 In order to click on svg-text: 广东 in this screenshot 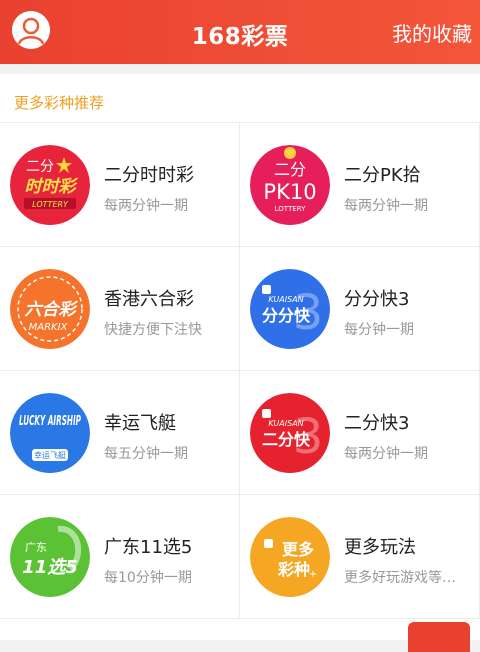, I will do `click(36, 547)`.